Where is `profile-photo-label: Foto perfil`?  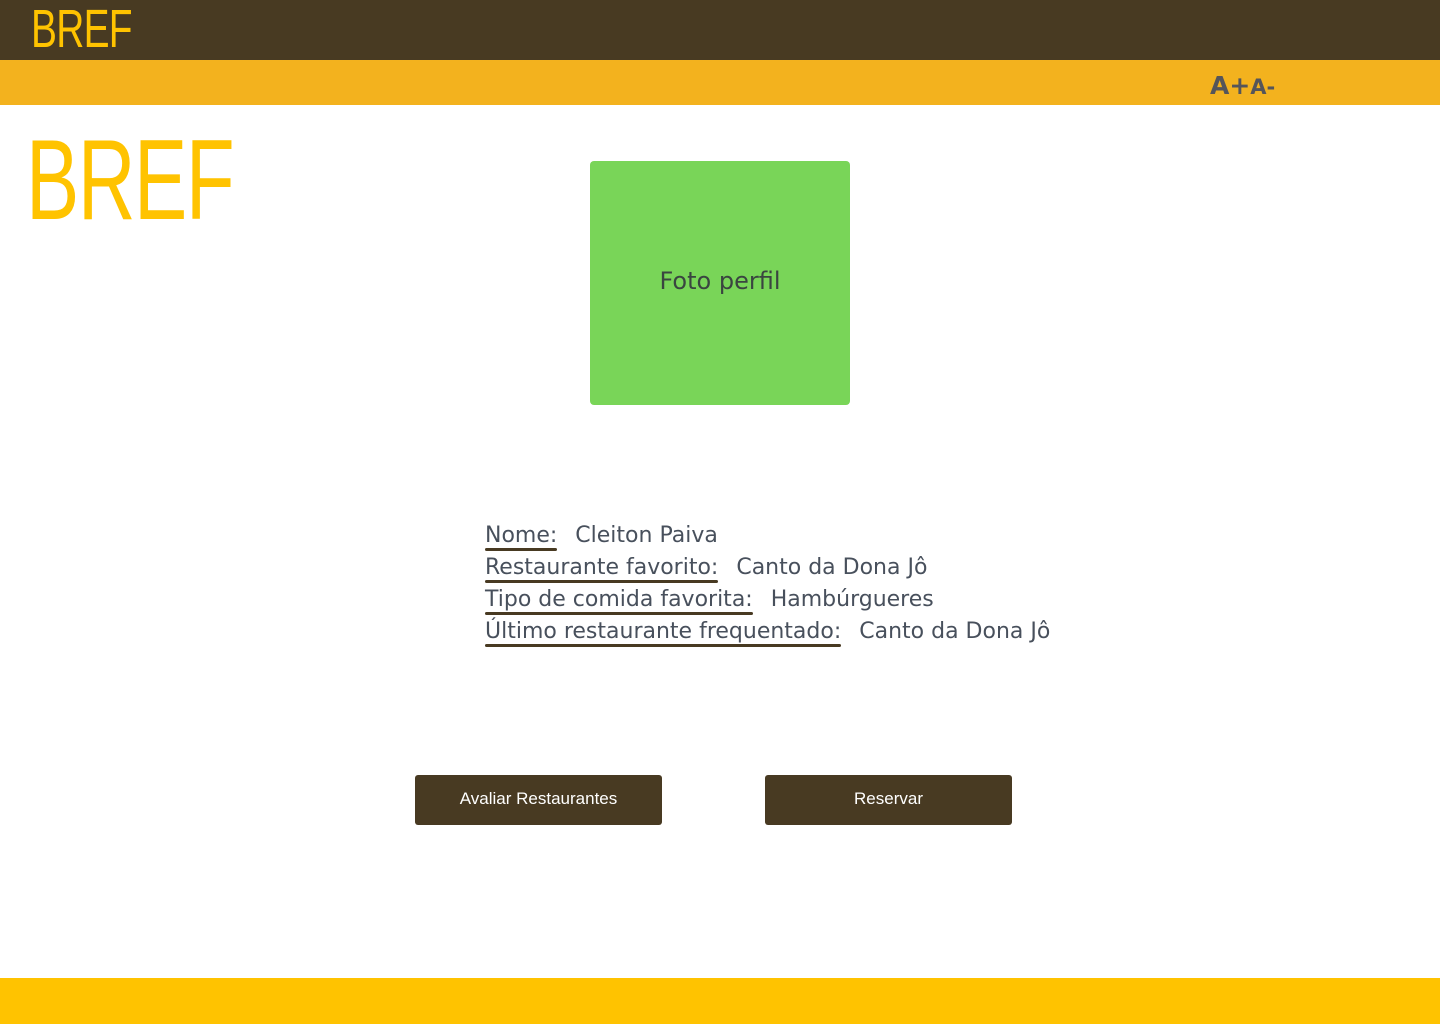 profile-photo-label: Foto perfil is located at coordinates (720, 281).